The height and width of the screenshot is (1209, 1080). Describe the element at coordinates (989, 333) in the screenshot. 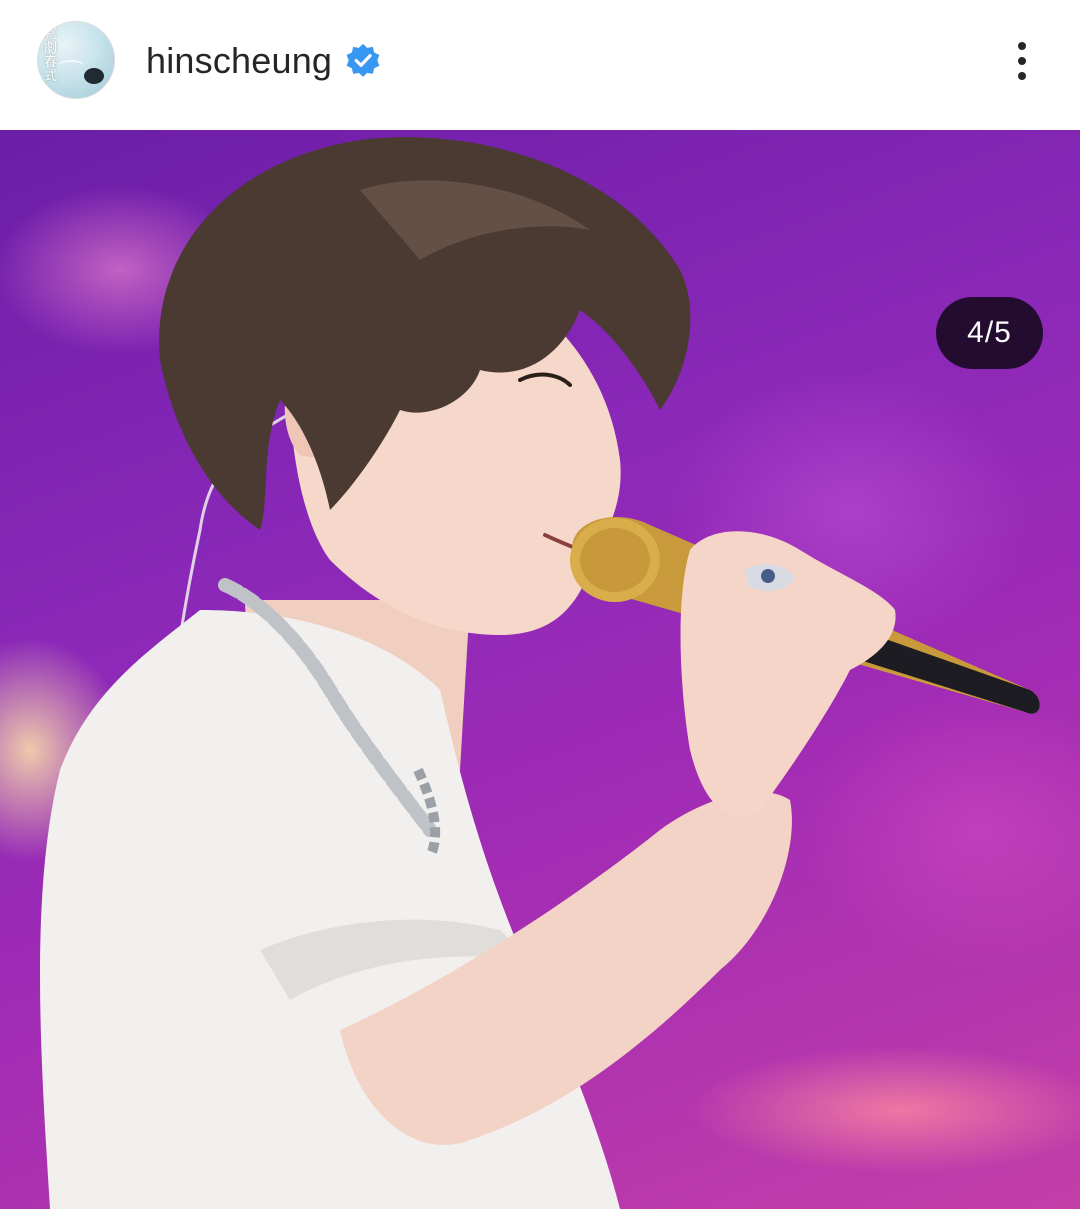

I see `media-counter-badge: 4/5` at that location.